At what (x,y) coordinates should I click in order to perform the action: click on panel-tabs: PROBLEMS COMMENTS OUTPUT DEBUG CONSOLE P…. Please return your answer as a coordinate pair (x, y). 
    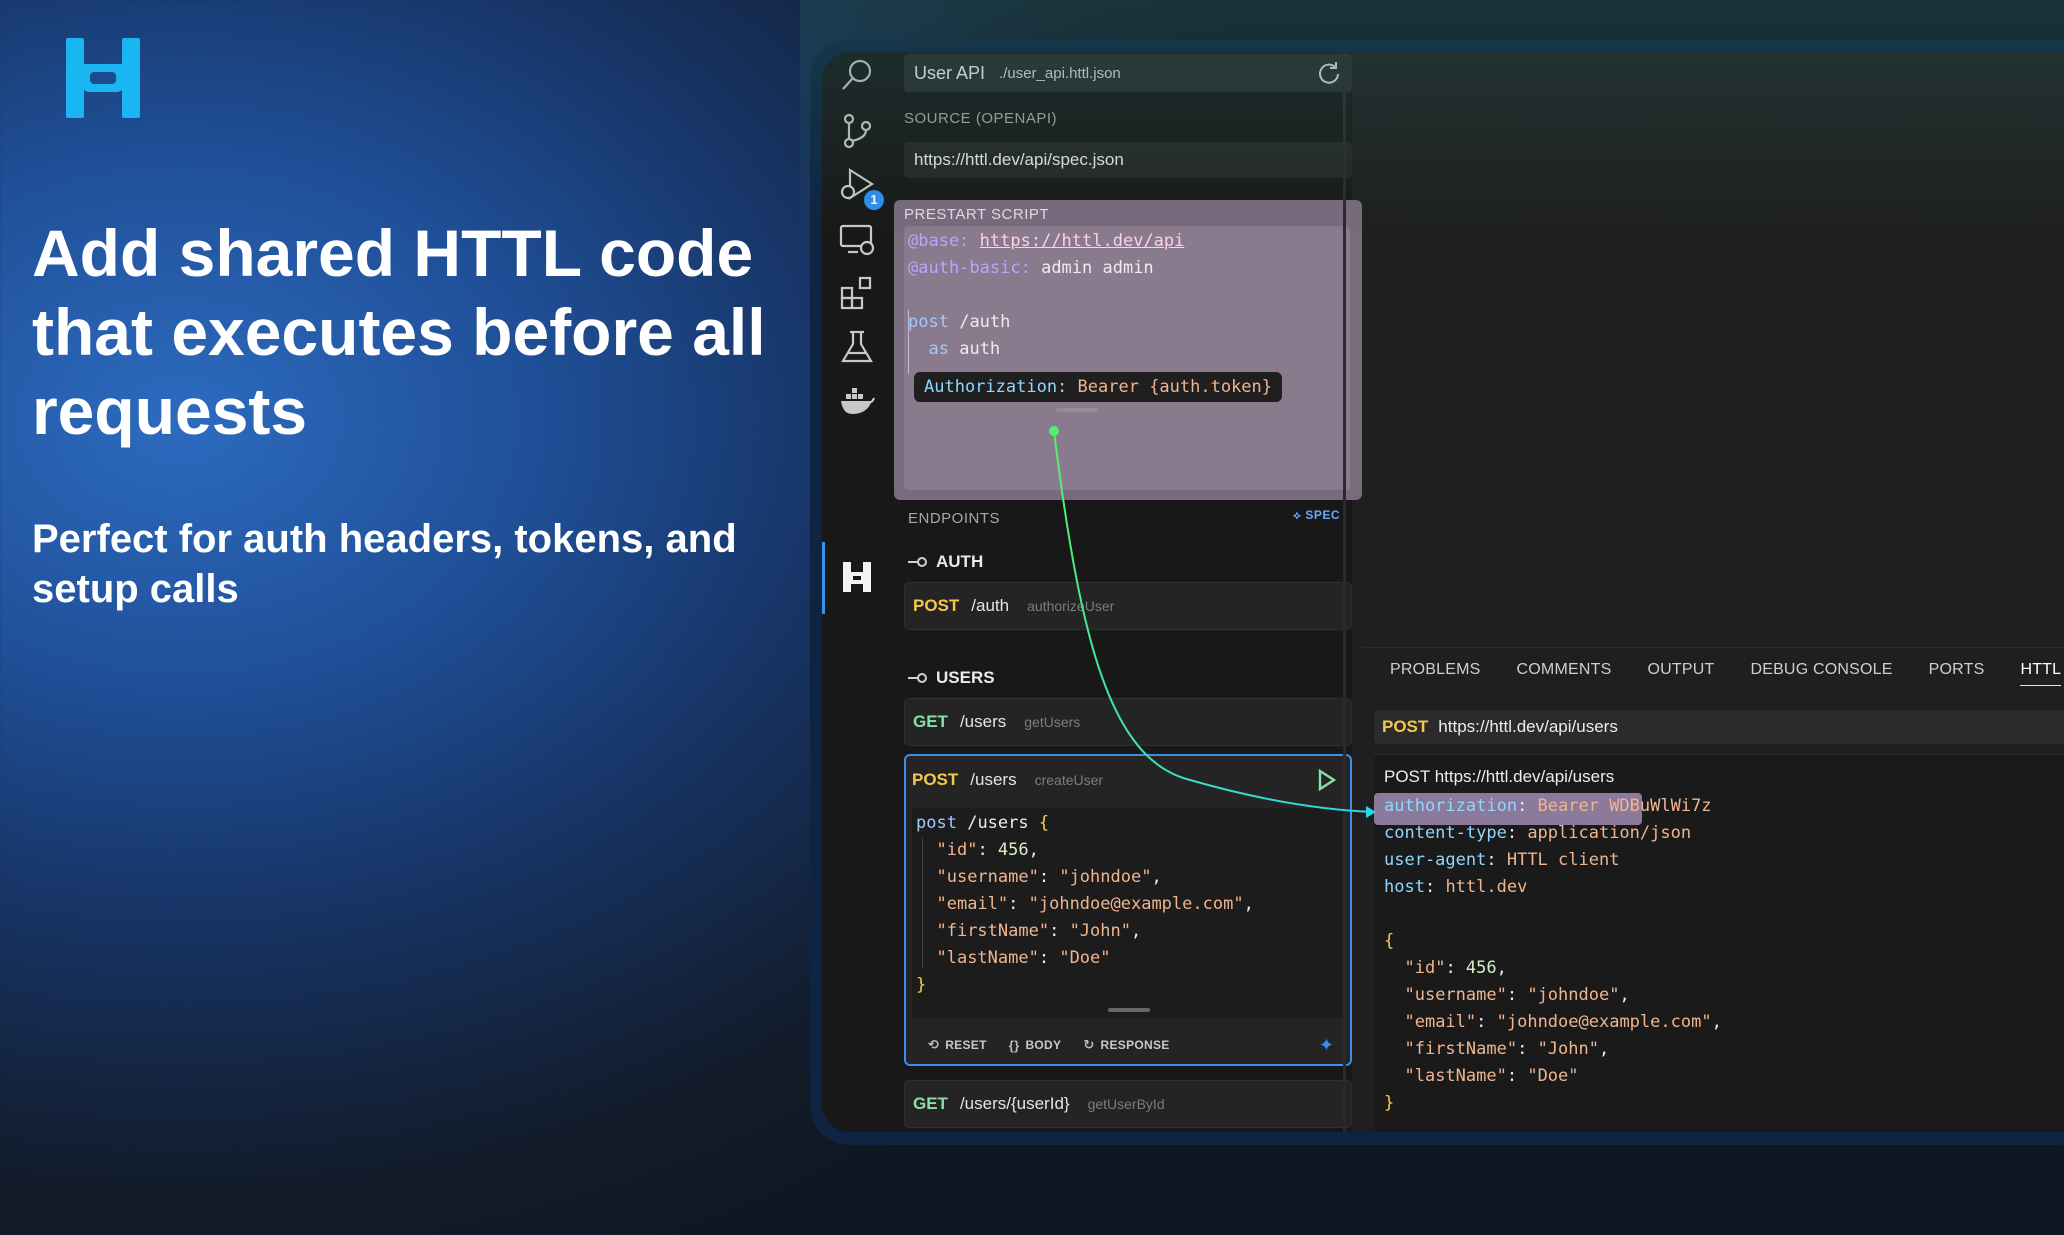
    Looking at the image, I should click on (1713, 670).